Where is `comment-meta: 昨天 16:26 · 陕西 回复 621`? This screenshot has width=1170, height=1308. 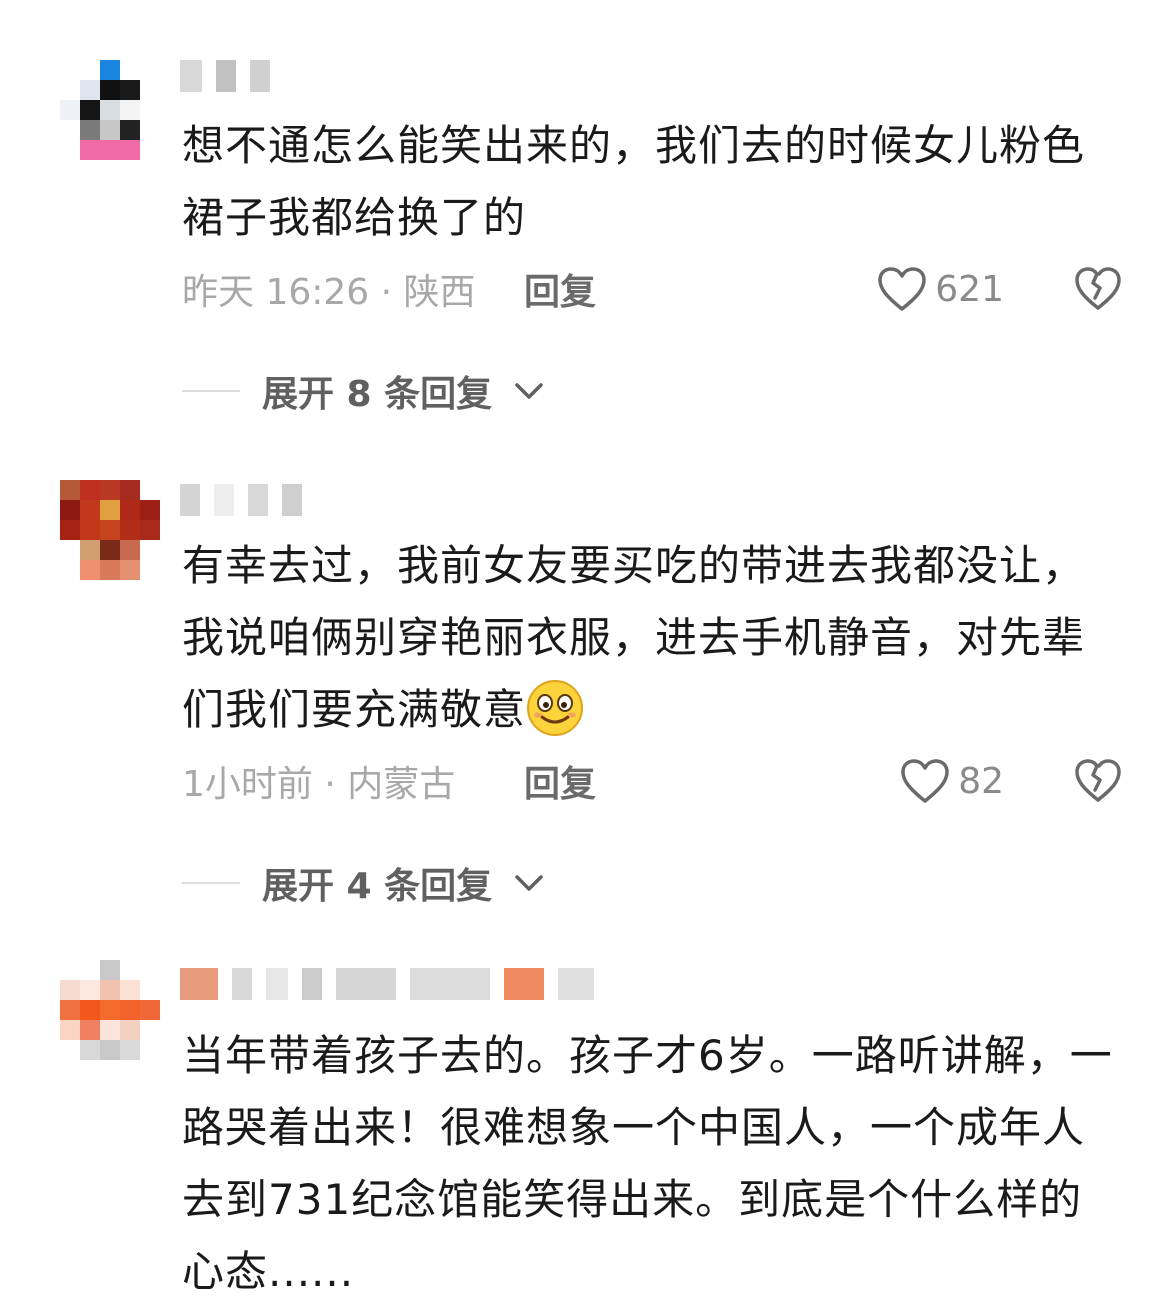
comment-meta: 昨天 16:26 · 陕西 回复 621 is located at coordinates (652, 289).